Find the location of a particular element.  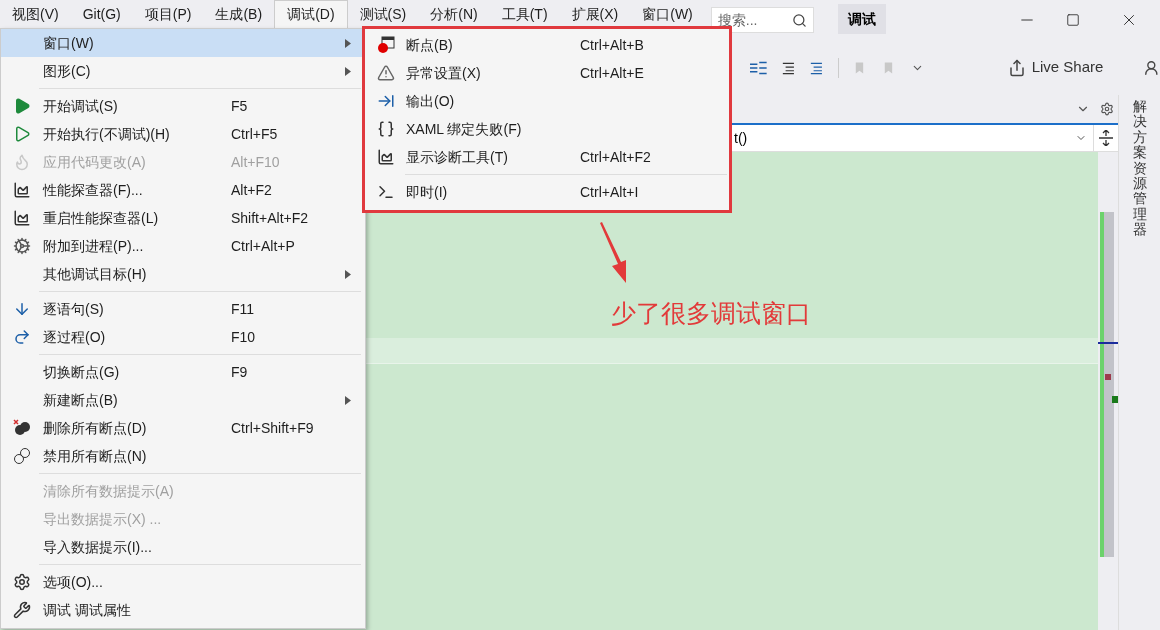

terminal-icon is located at coordinates (385, 192).